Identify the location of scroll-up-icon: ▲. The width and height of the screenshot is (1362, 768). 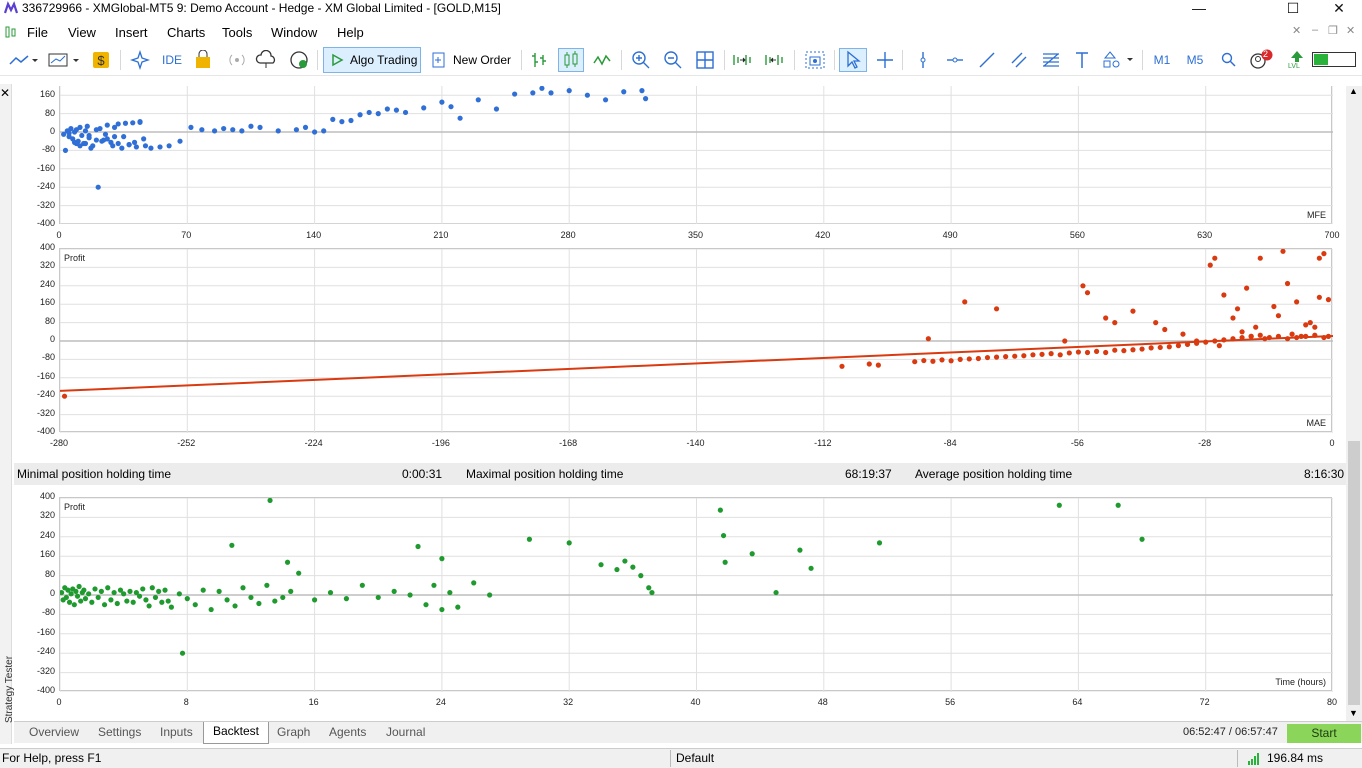
(1353, 91).